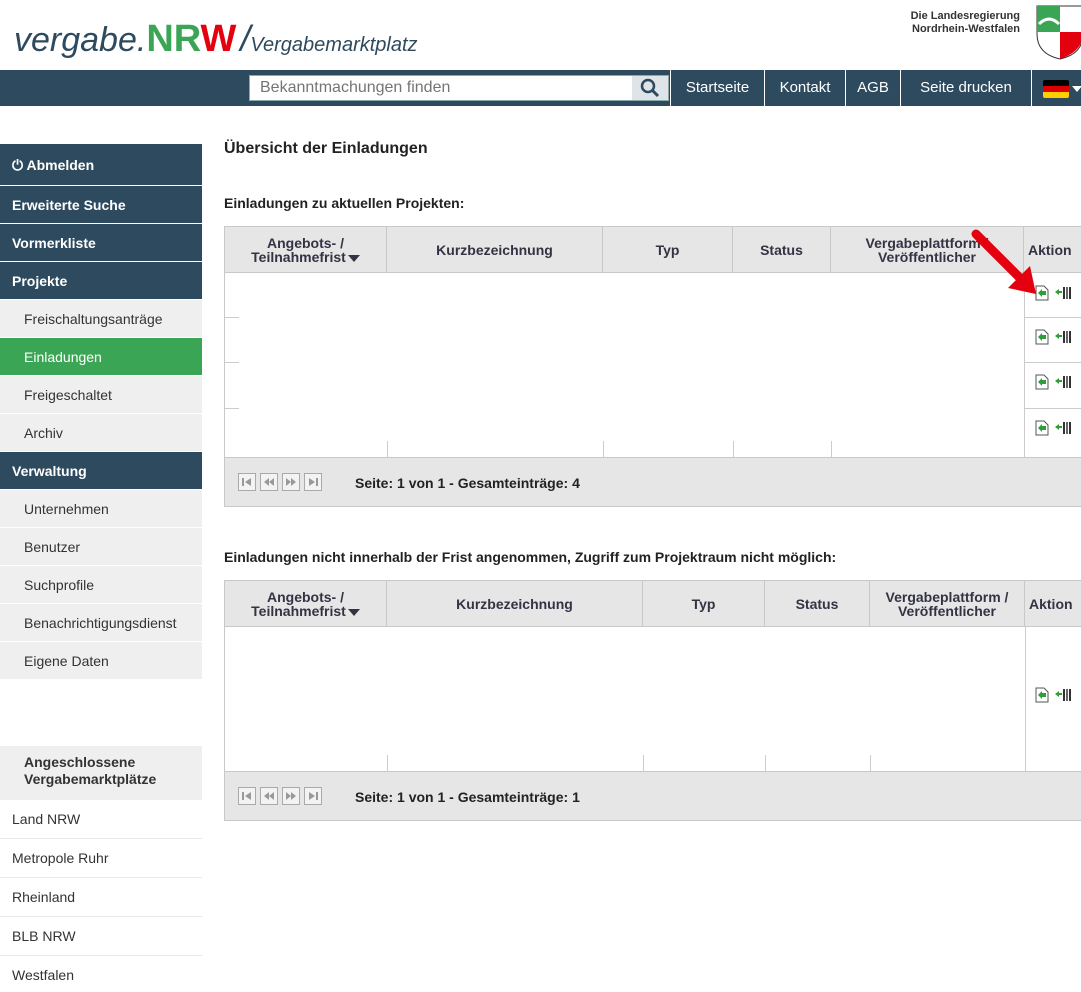 The width and height of the screenshot is (1081, 992). What do you see at coordinates (1058, 32) in the screenshot?
I see `nrw-crest-icon` at bounding box center [1058, 32].